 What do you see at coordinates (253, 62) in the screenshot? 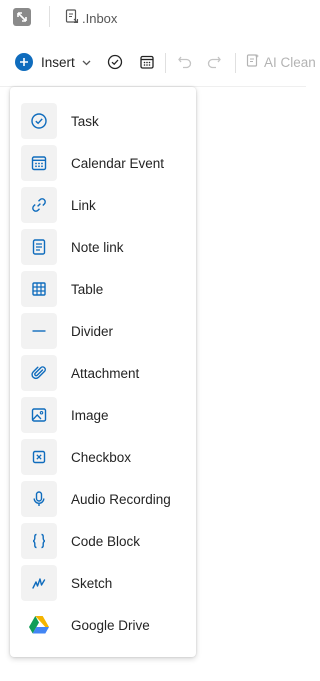
I see `ai-clean-icon` at bounding box center [253, 62].